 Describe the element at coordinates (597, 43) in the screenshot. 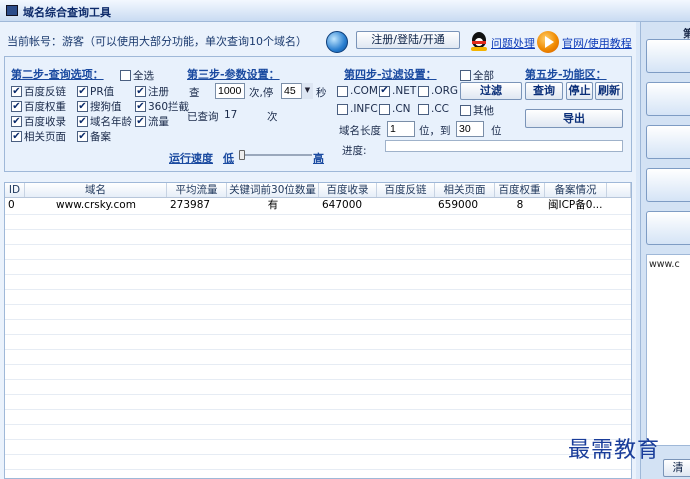

I see `website-tutorial-link: 官网/使用教程` at that location.